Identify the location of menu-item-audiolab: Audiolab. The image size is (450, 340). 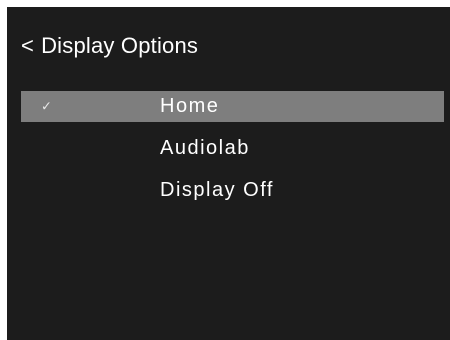
(232, 148).